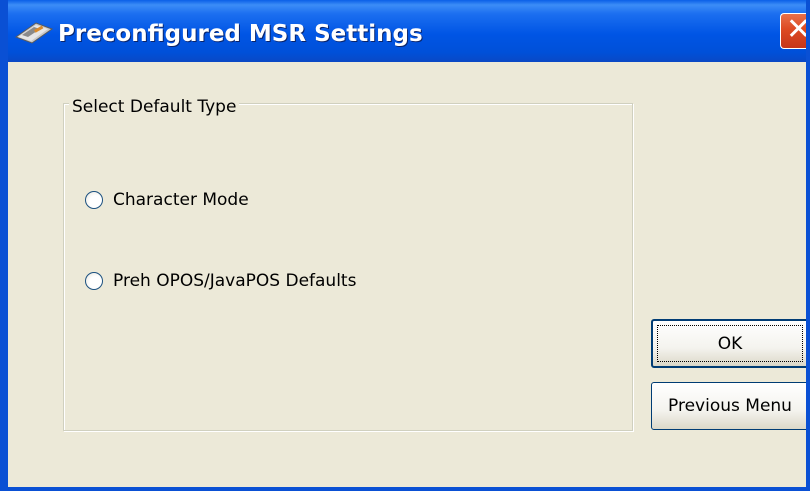 This screenshot has width=810, height=491. I want to click on title-bar: Preconfigured MSR Settings ✕, so click(407, 31).